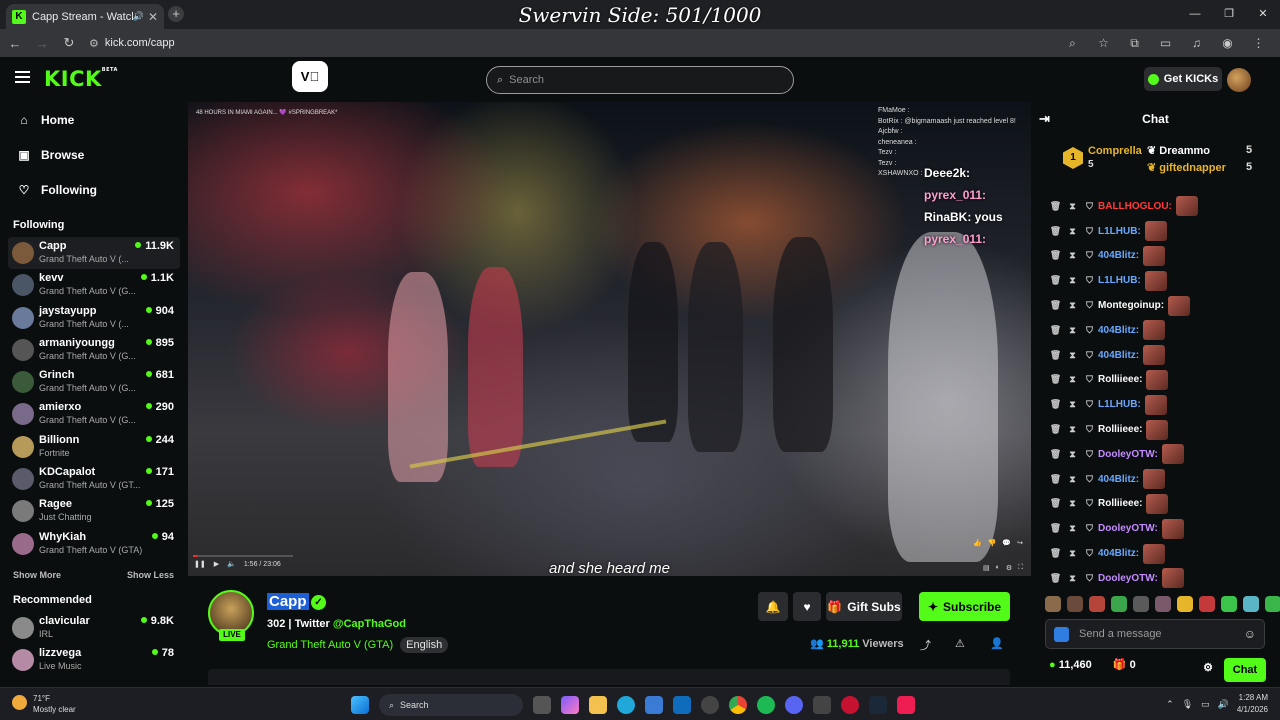  What do you see at coordinates (773, 606) in the screenshot?
I see `notification-bell-button: 🔔` at bounding box center [773, 606].